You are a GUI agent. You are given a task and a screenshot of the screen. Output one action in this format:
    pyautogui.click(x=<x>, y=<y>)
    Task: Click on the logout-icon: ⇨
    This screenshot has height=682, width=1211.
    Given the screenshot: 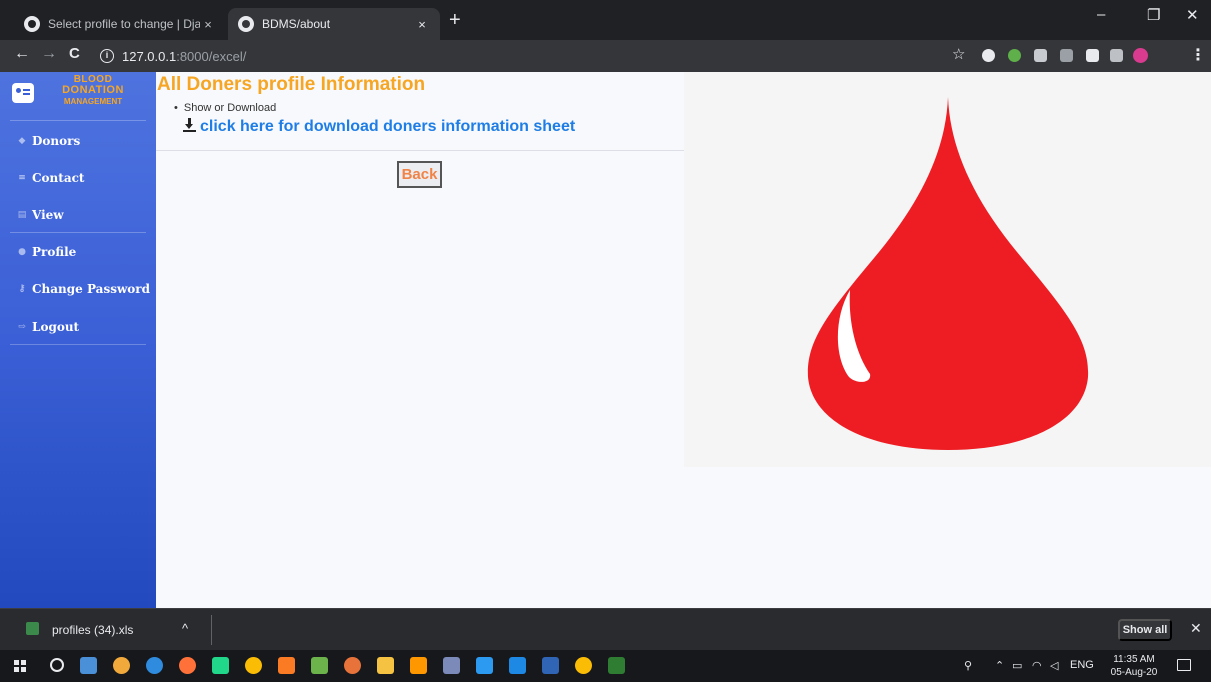 What is the action you would take?
    pyautogui.click(x=22, y=327)
    